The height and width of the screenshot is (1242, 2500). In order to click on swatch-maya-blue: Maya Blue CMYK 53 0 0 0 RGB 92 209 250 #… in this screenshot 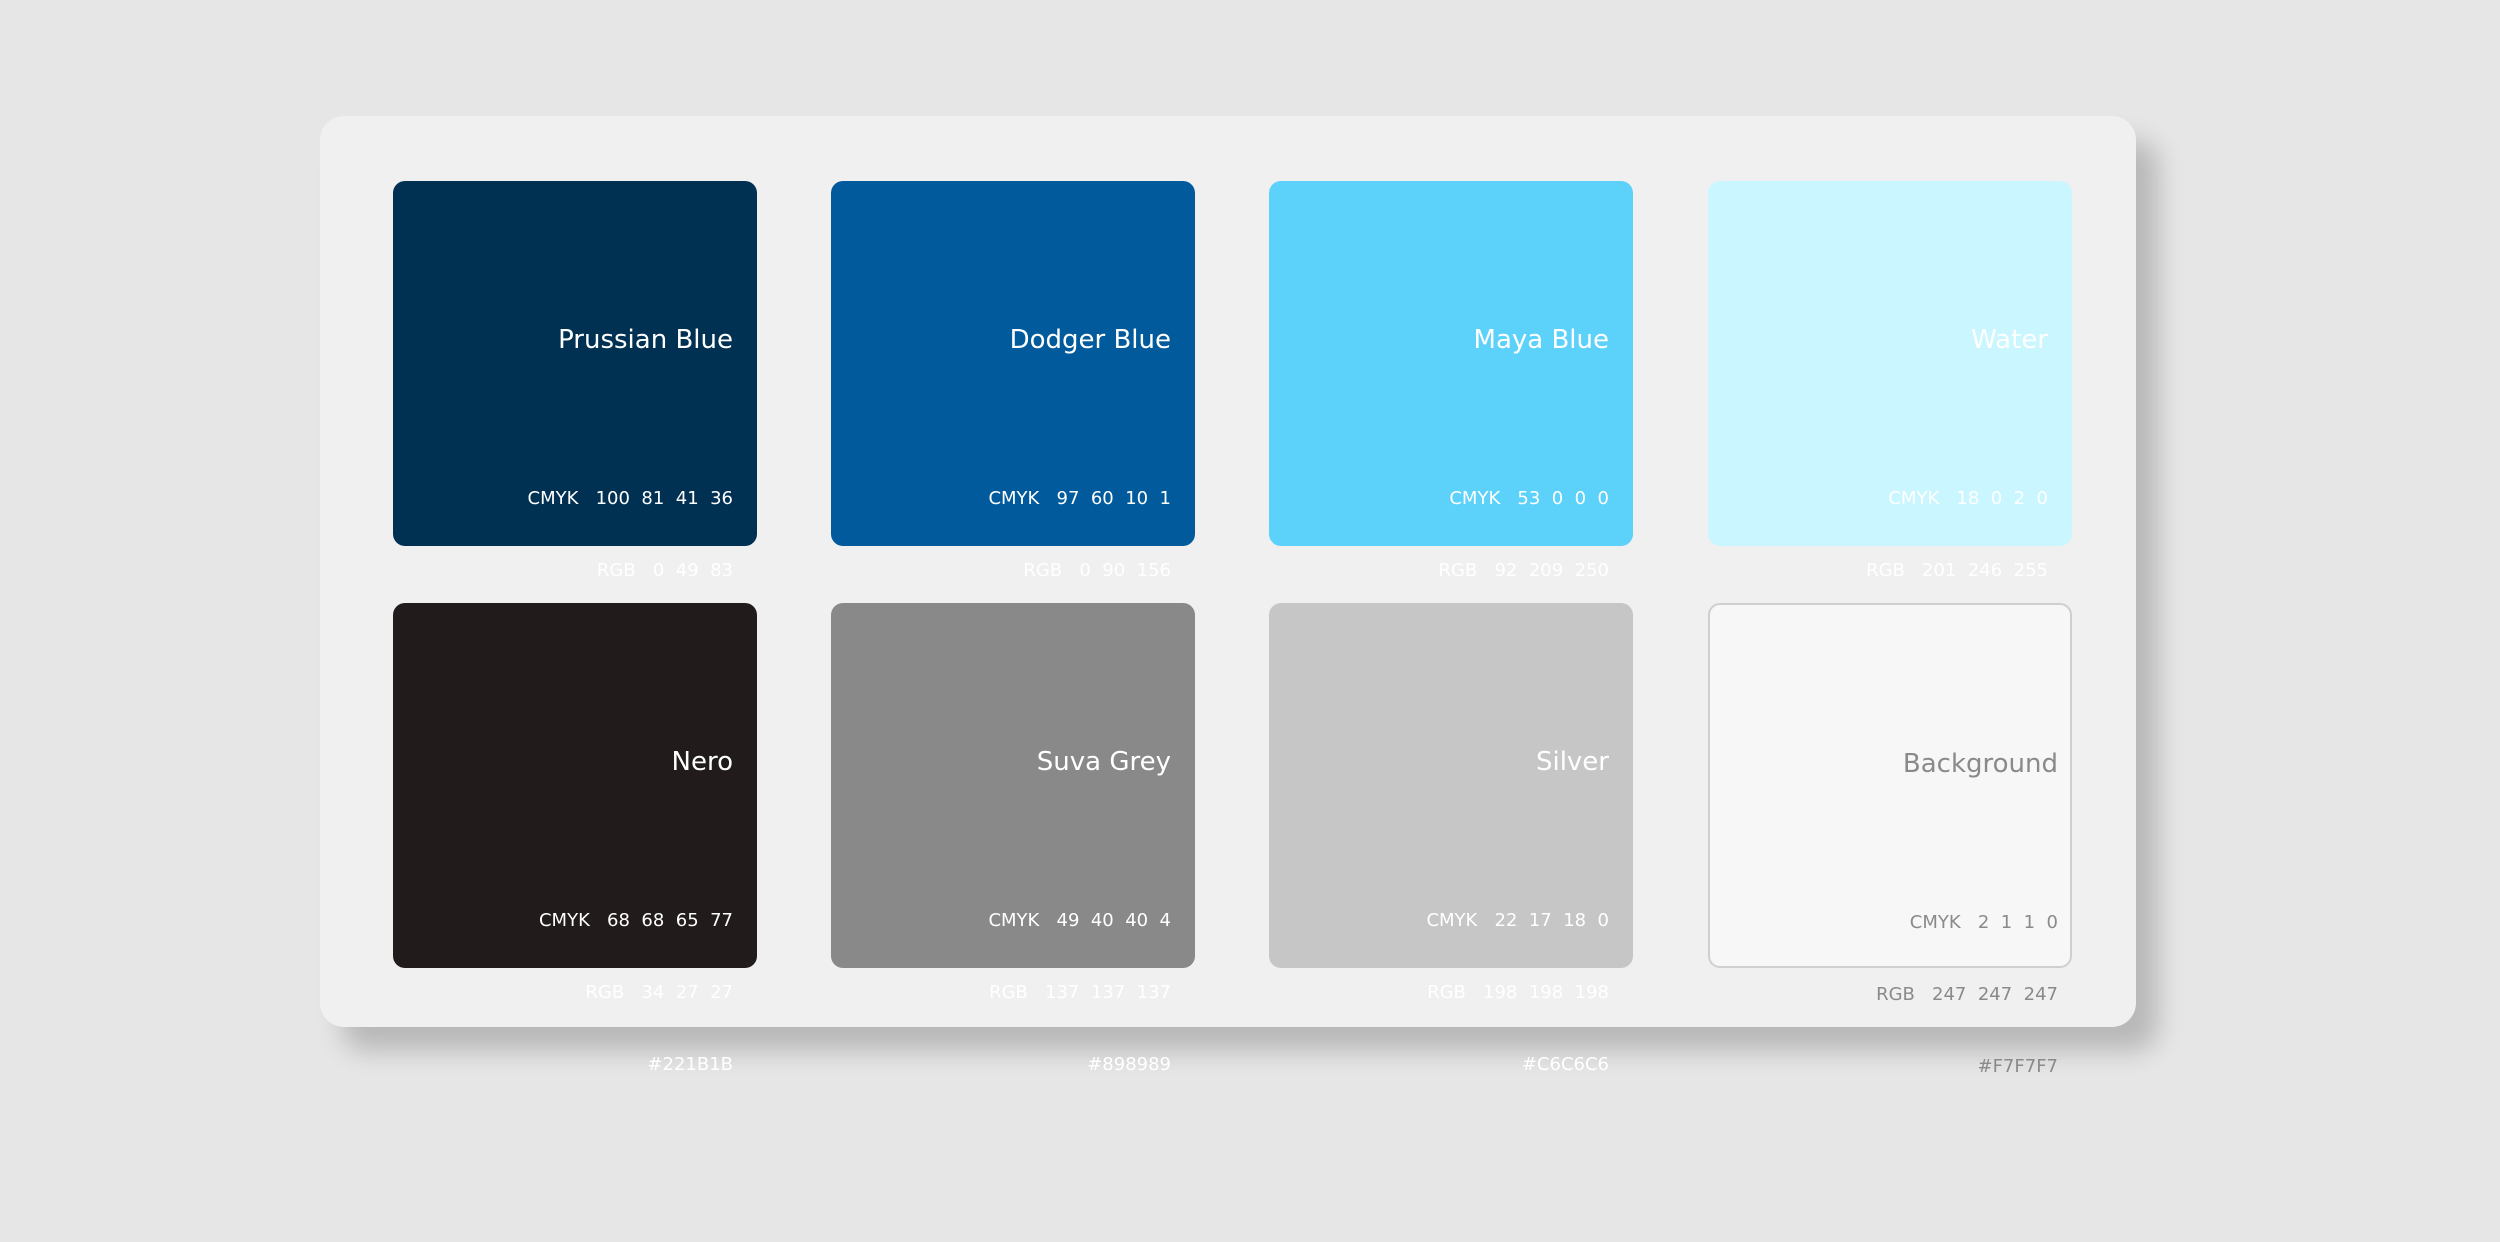, I will do `click(1451, 417)`.